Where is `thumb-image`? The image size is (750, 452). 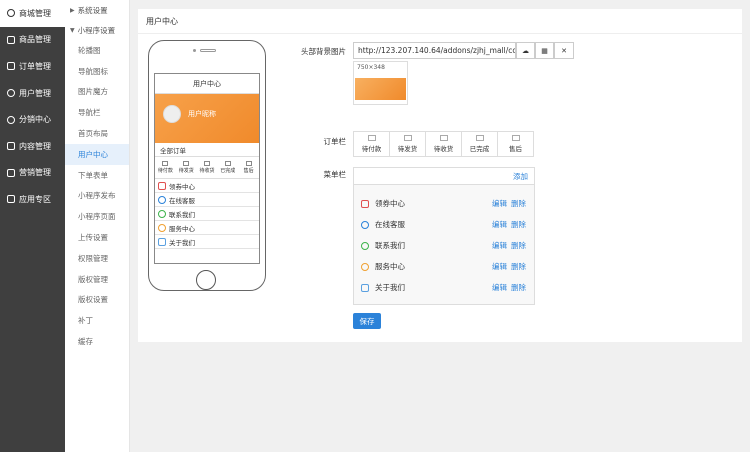
thumb-image is located at coordinates (380, 89).